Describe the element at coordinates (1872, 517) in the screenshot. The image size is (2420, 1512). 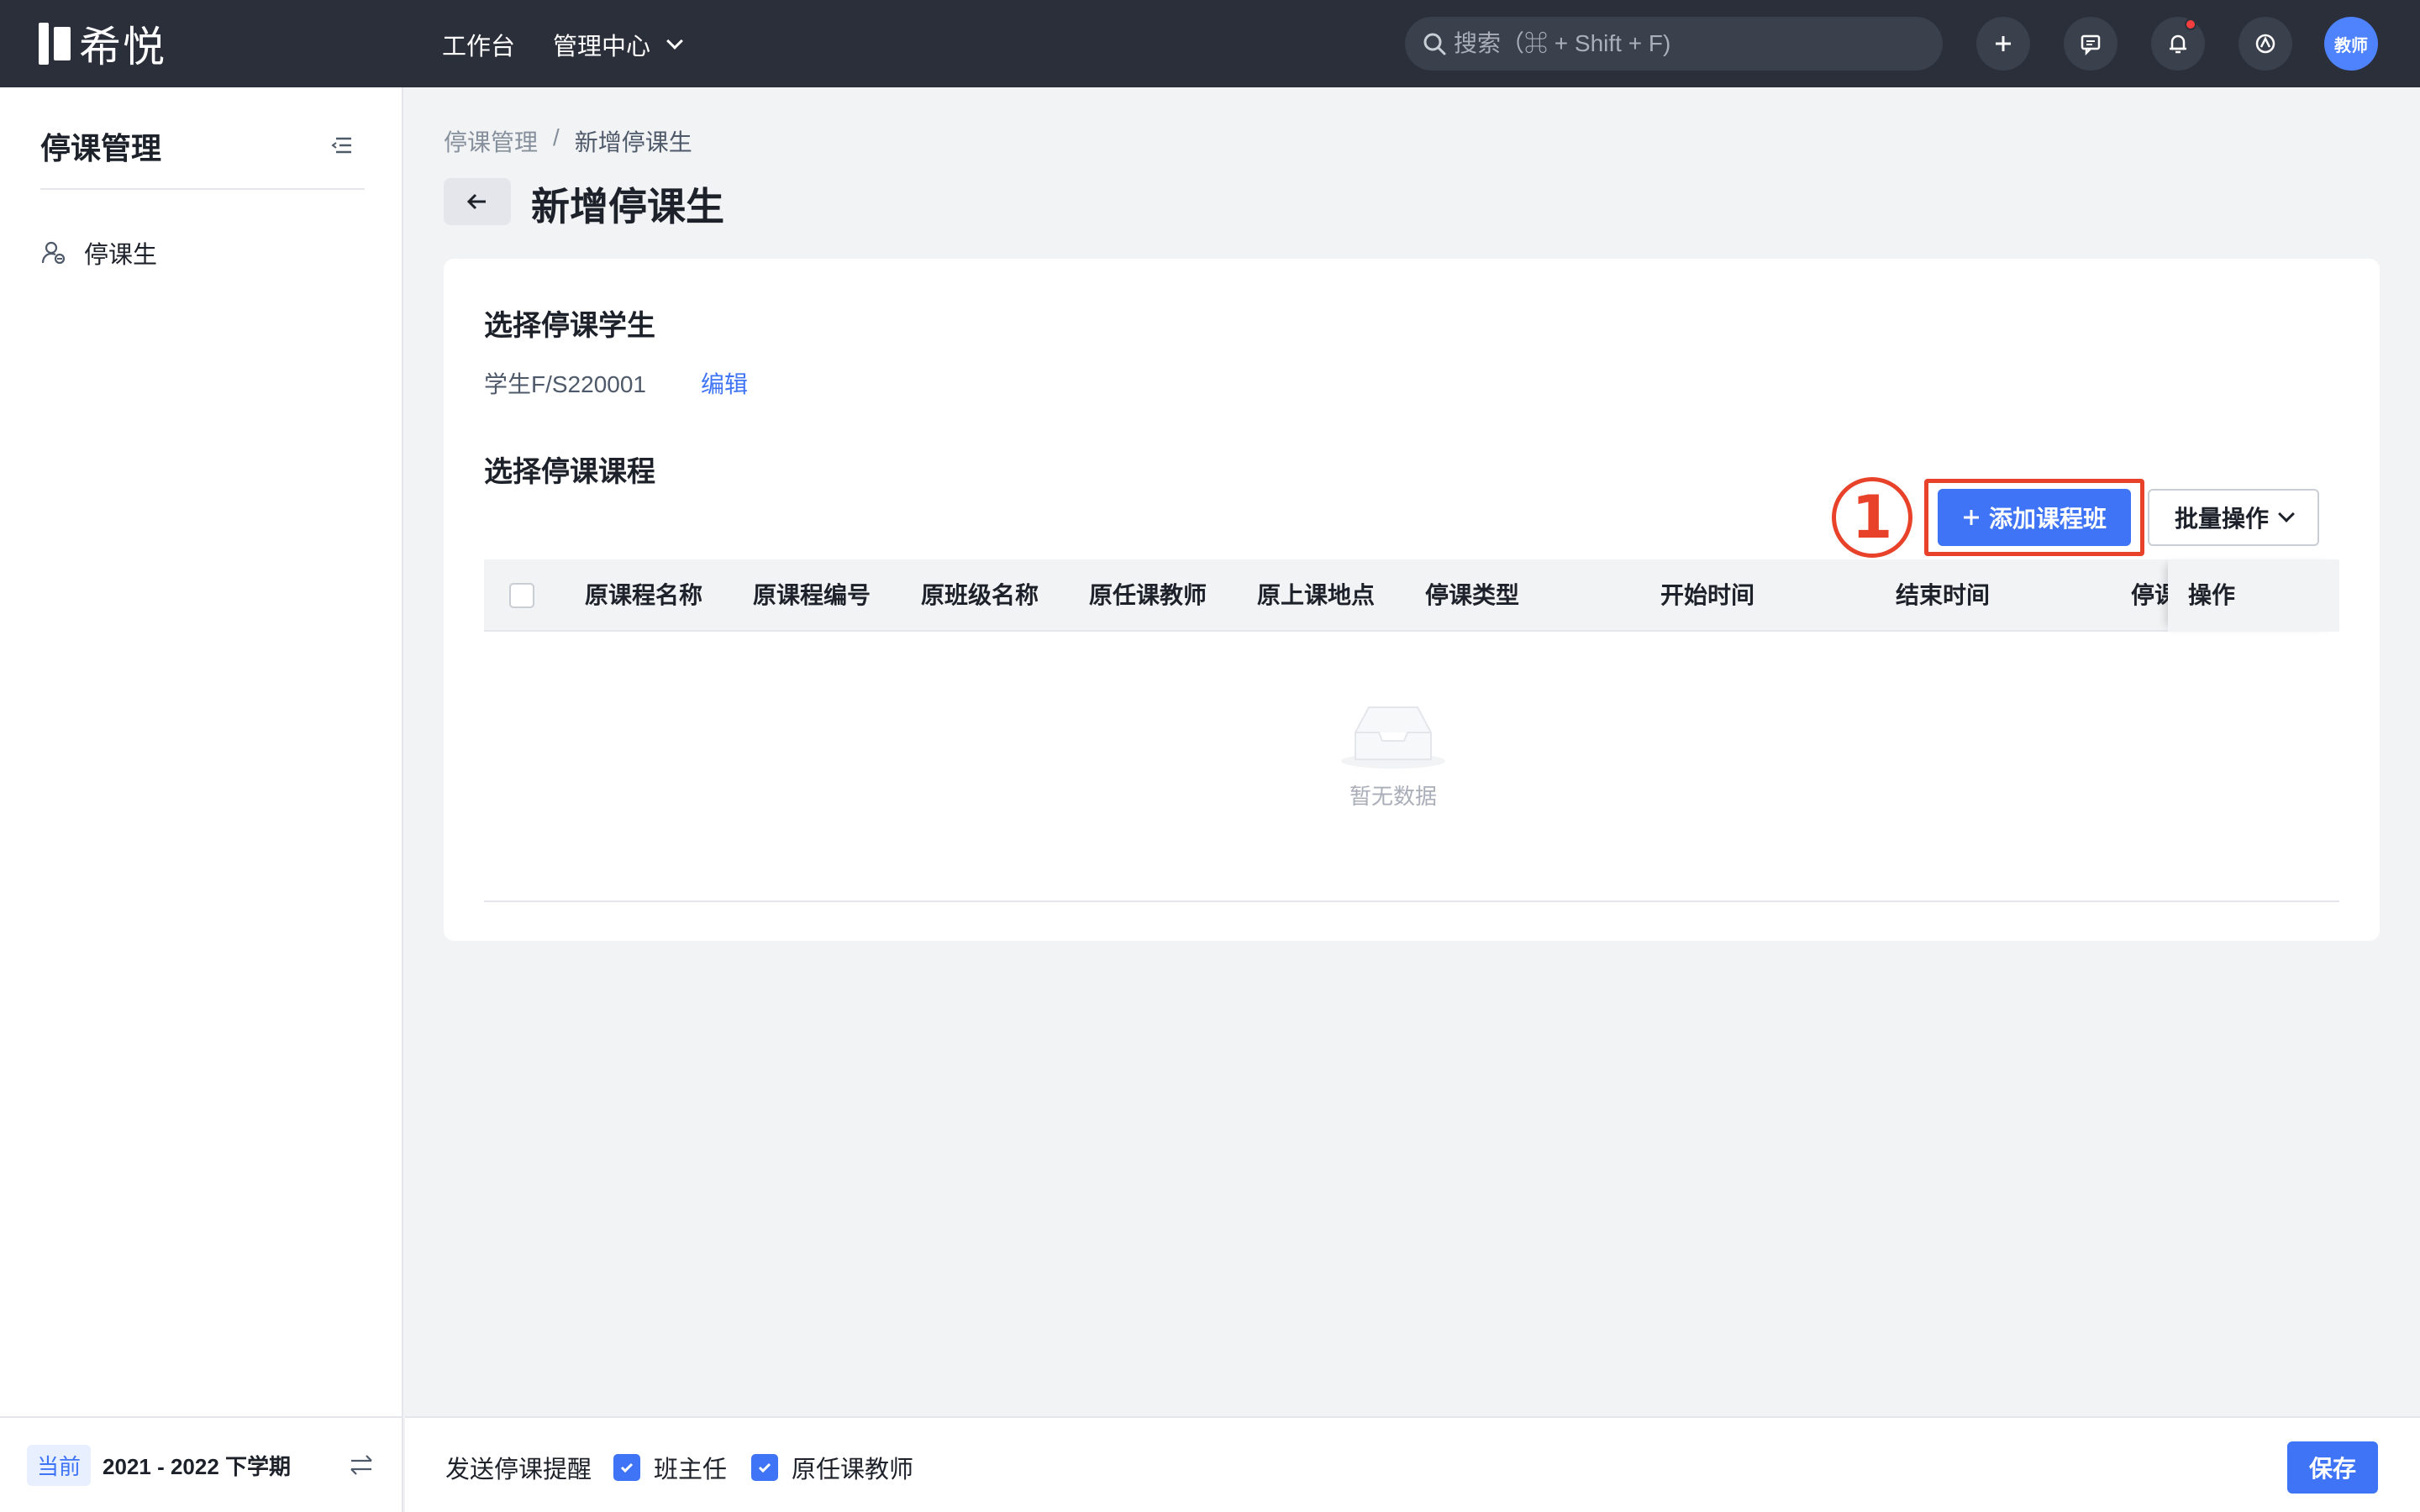
I see `step-annotation-marker: 1` at that location.